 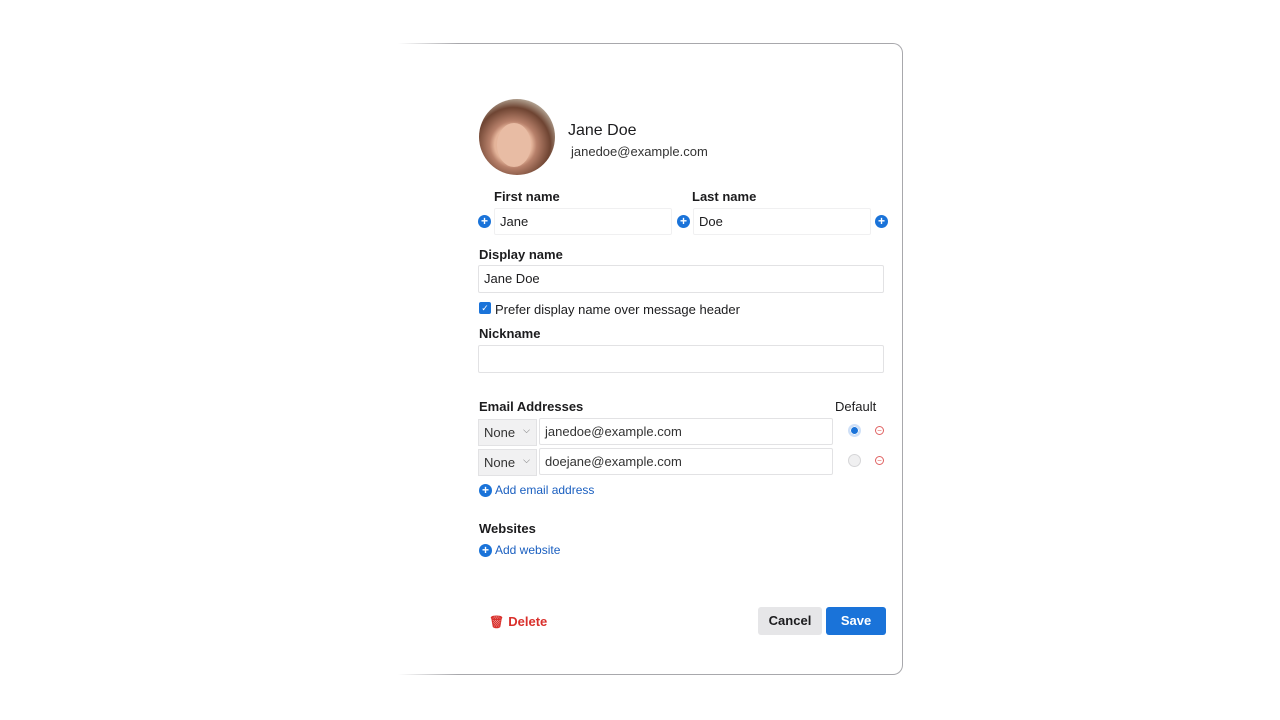 What do you see at coordinates (683, 221) in the screenshot?
I see `add-middle-name-icon: +` at bounding box center [683, 221].